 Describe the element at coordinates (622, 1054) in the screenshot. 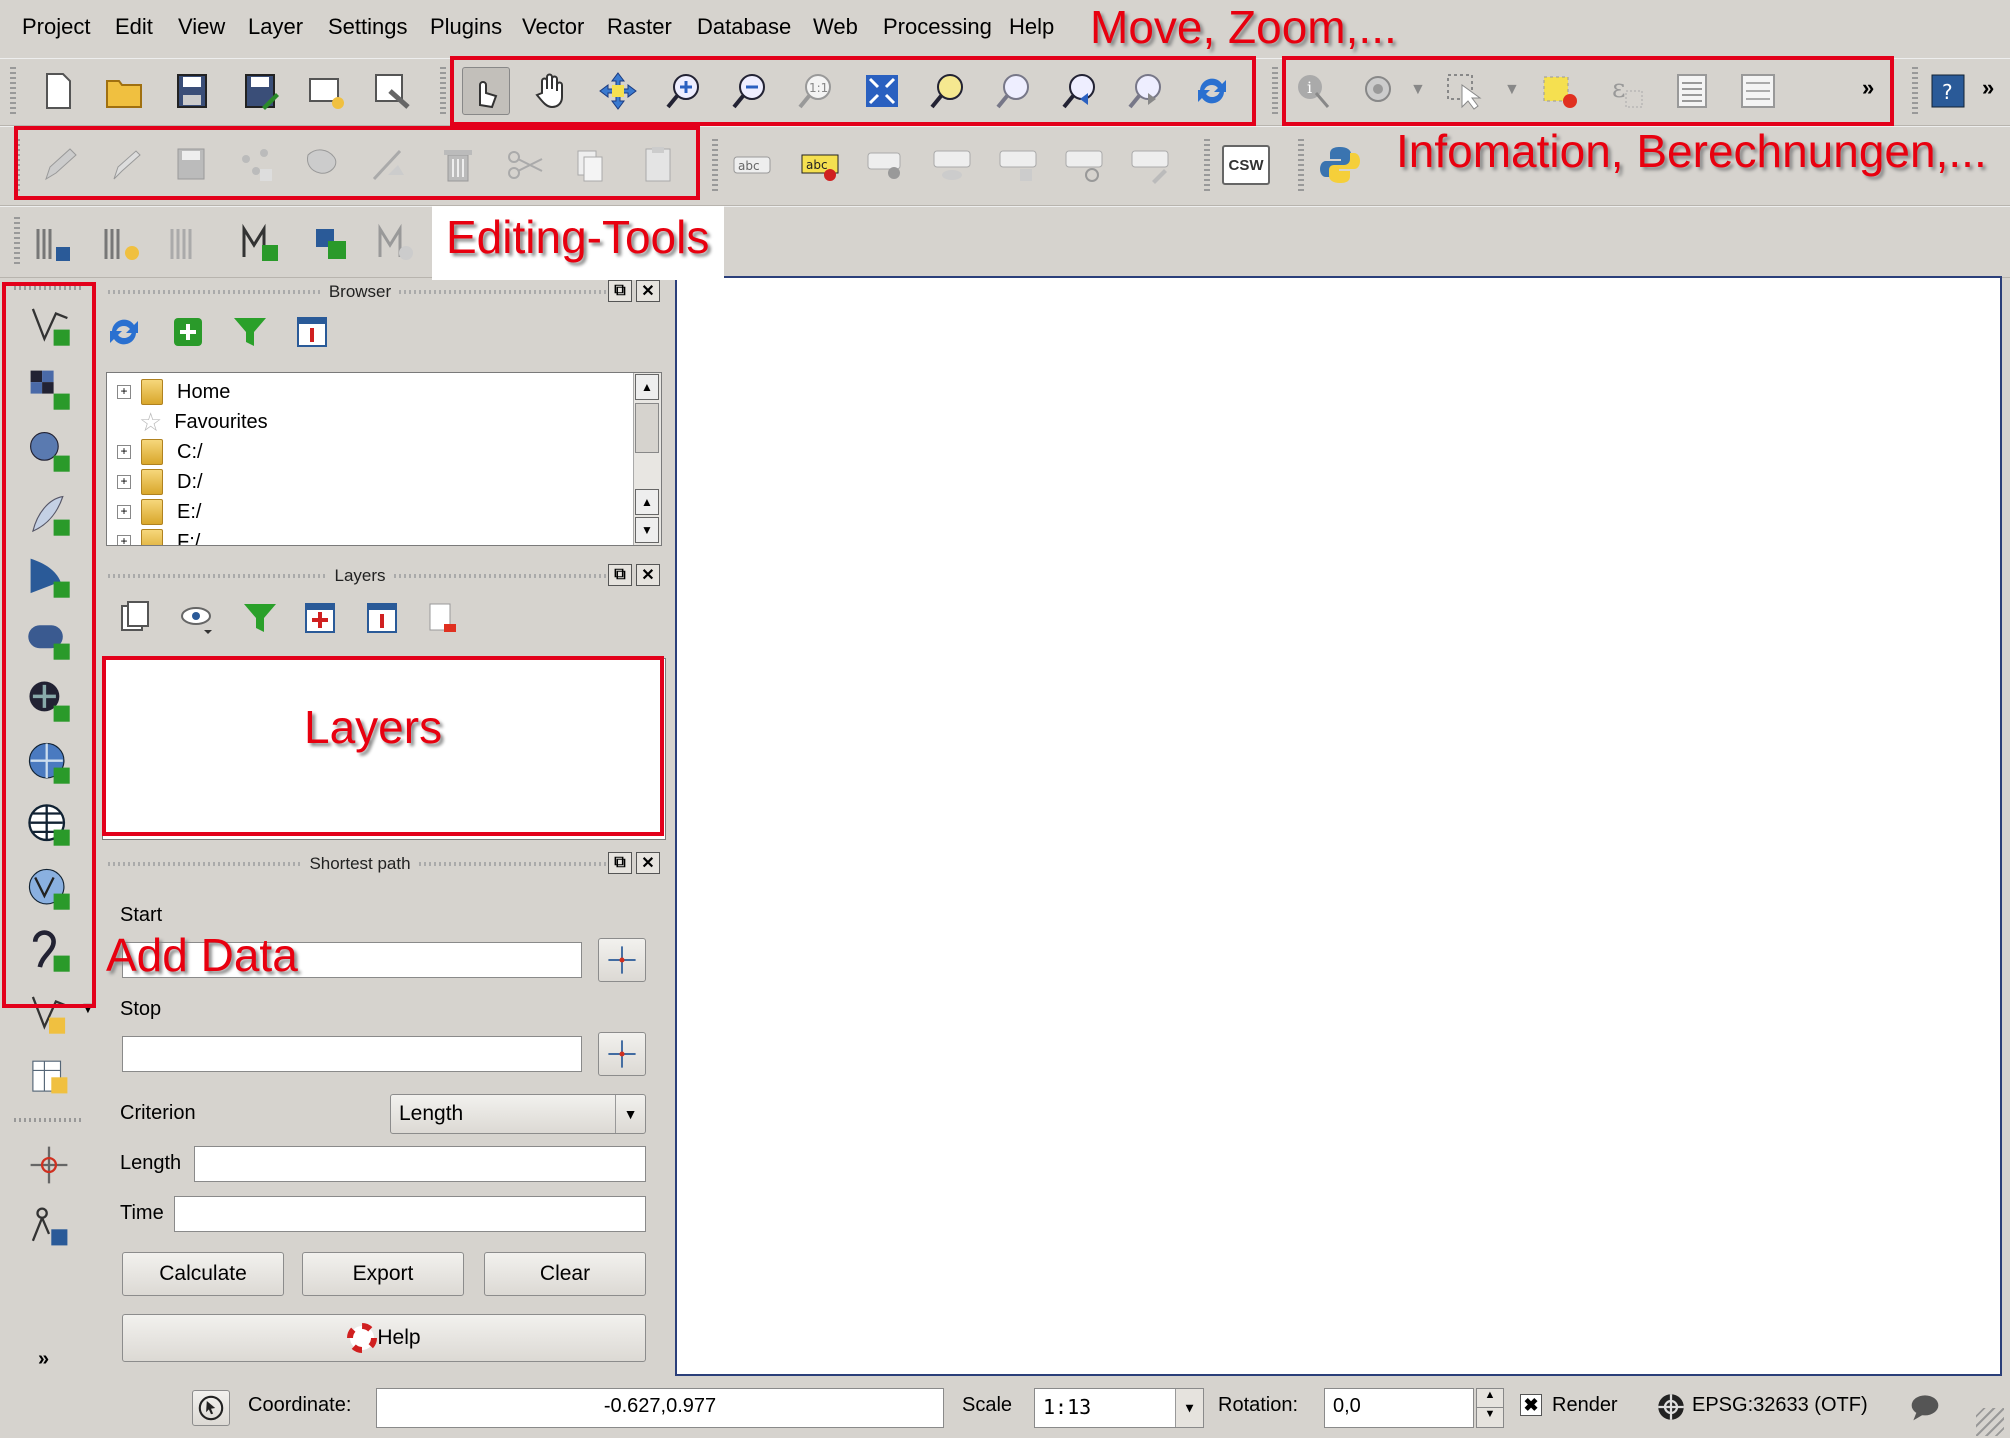

I see `capture-stop-point-button` at that location.